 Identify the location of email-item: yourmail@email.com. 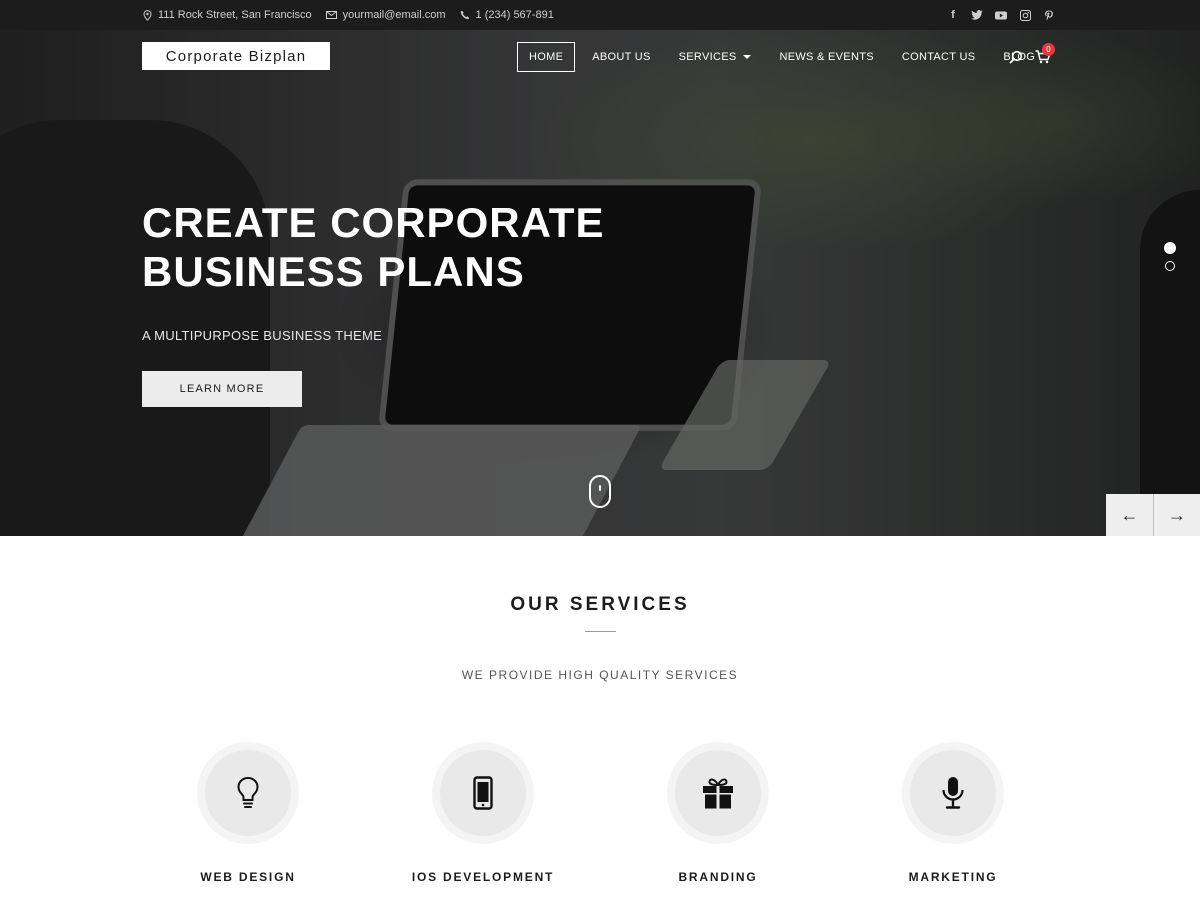
(385, 15).